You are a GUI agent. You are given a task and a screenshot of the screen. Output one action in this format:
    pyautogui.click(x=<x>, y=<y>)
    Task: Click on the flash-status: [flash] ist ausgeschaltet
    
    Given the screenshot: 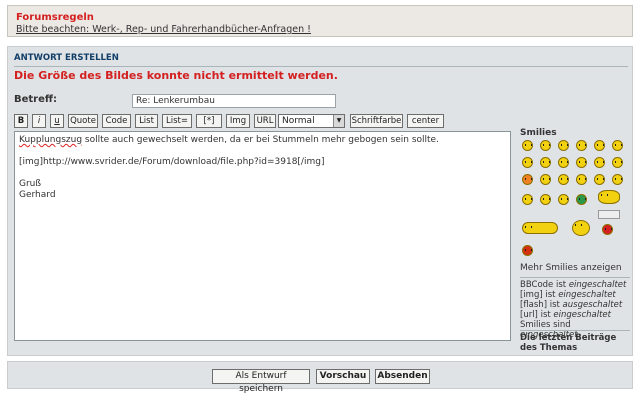 What is the action you would take?
    pyautogui.click(x=571, y=305)
    